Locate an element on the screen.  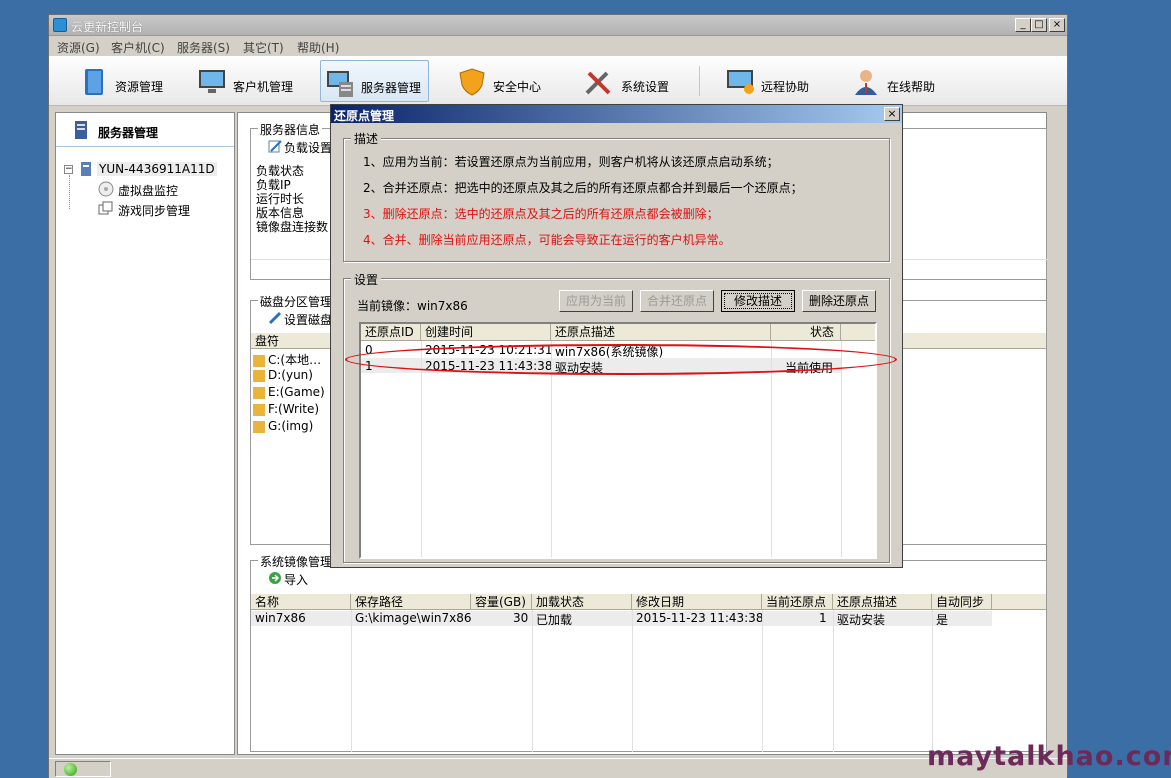
column-header: 容量(GB) is located at coordinates (501, 602).